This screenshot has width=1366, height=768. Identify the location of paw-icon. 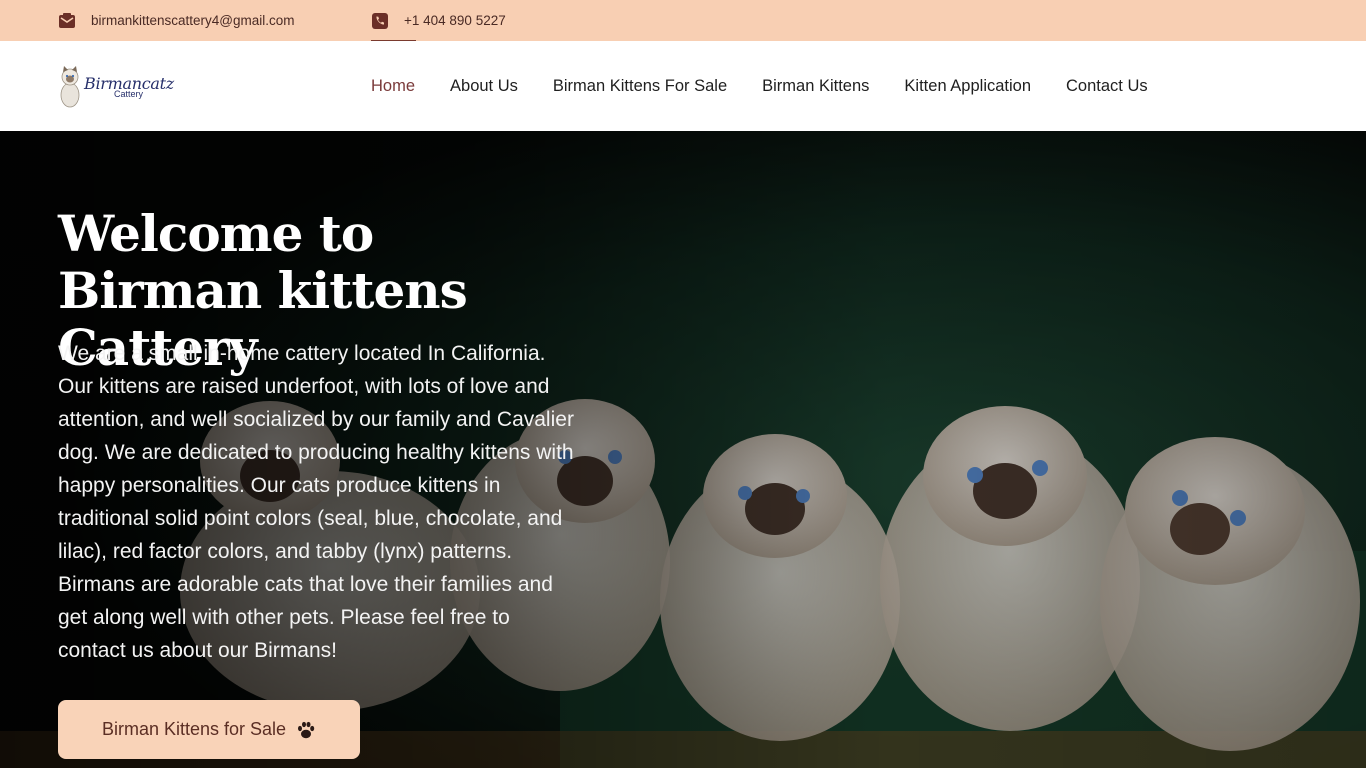
(306, 729).